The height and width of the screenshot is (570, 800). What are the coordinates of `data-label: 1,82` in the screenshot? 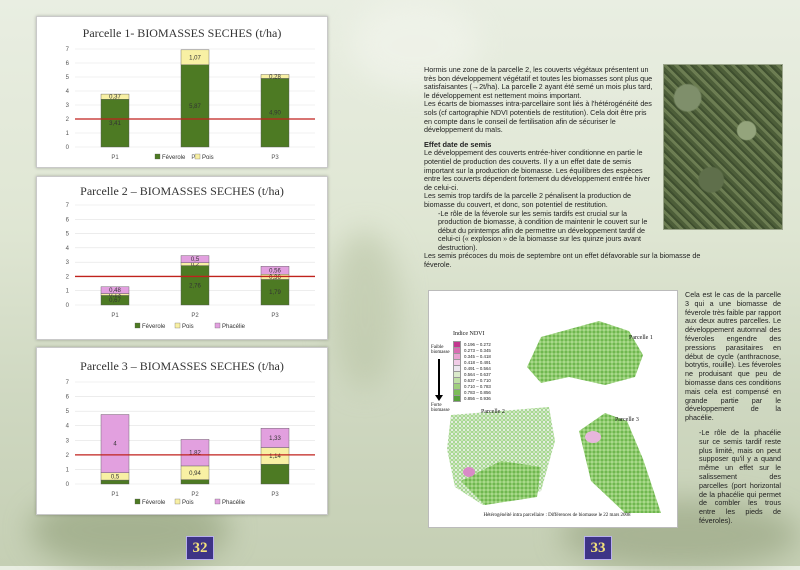 It's located at (195, 454).